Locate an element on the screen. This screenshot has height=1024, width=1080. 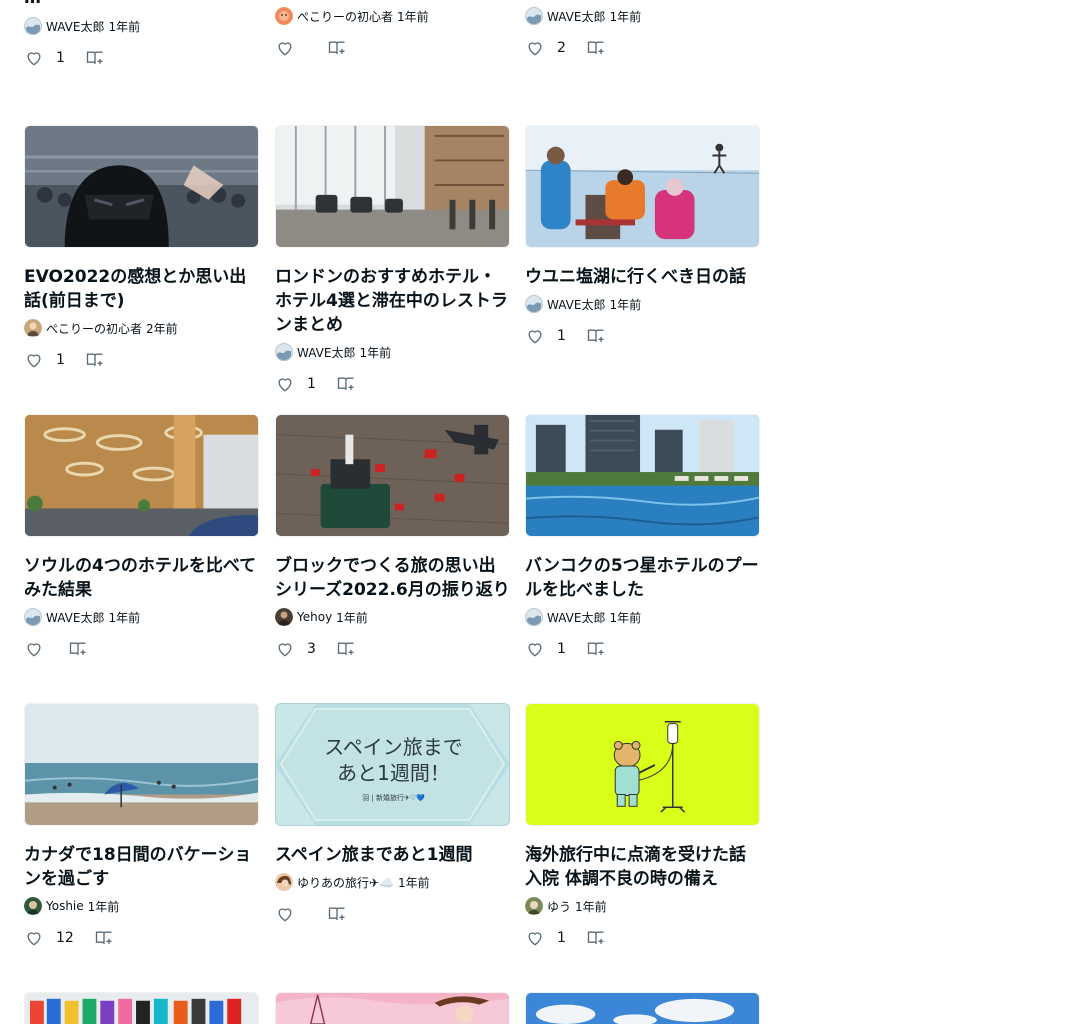
author-name: Yoshie is located at coordinates (65, 906).